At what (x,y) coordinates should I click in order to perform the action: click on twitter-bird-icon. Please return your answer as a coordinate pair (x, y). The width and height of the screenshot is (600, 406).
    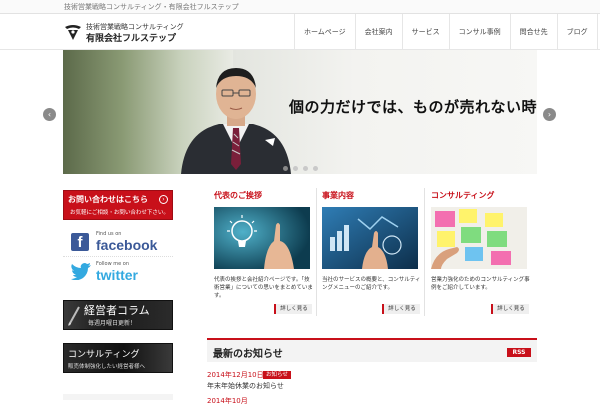
    Looking at the image, I should click on (81, 271).